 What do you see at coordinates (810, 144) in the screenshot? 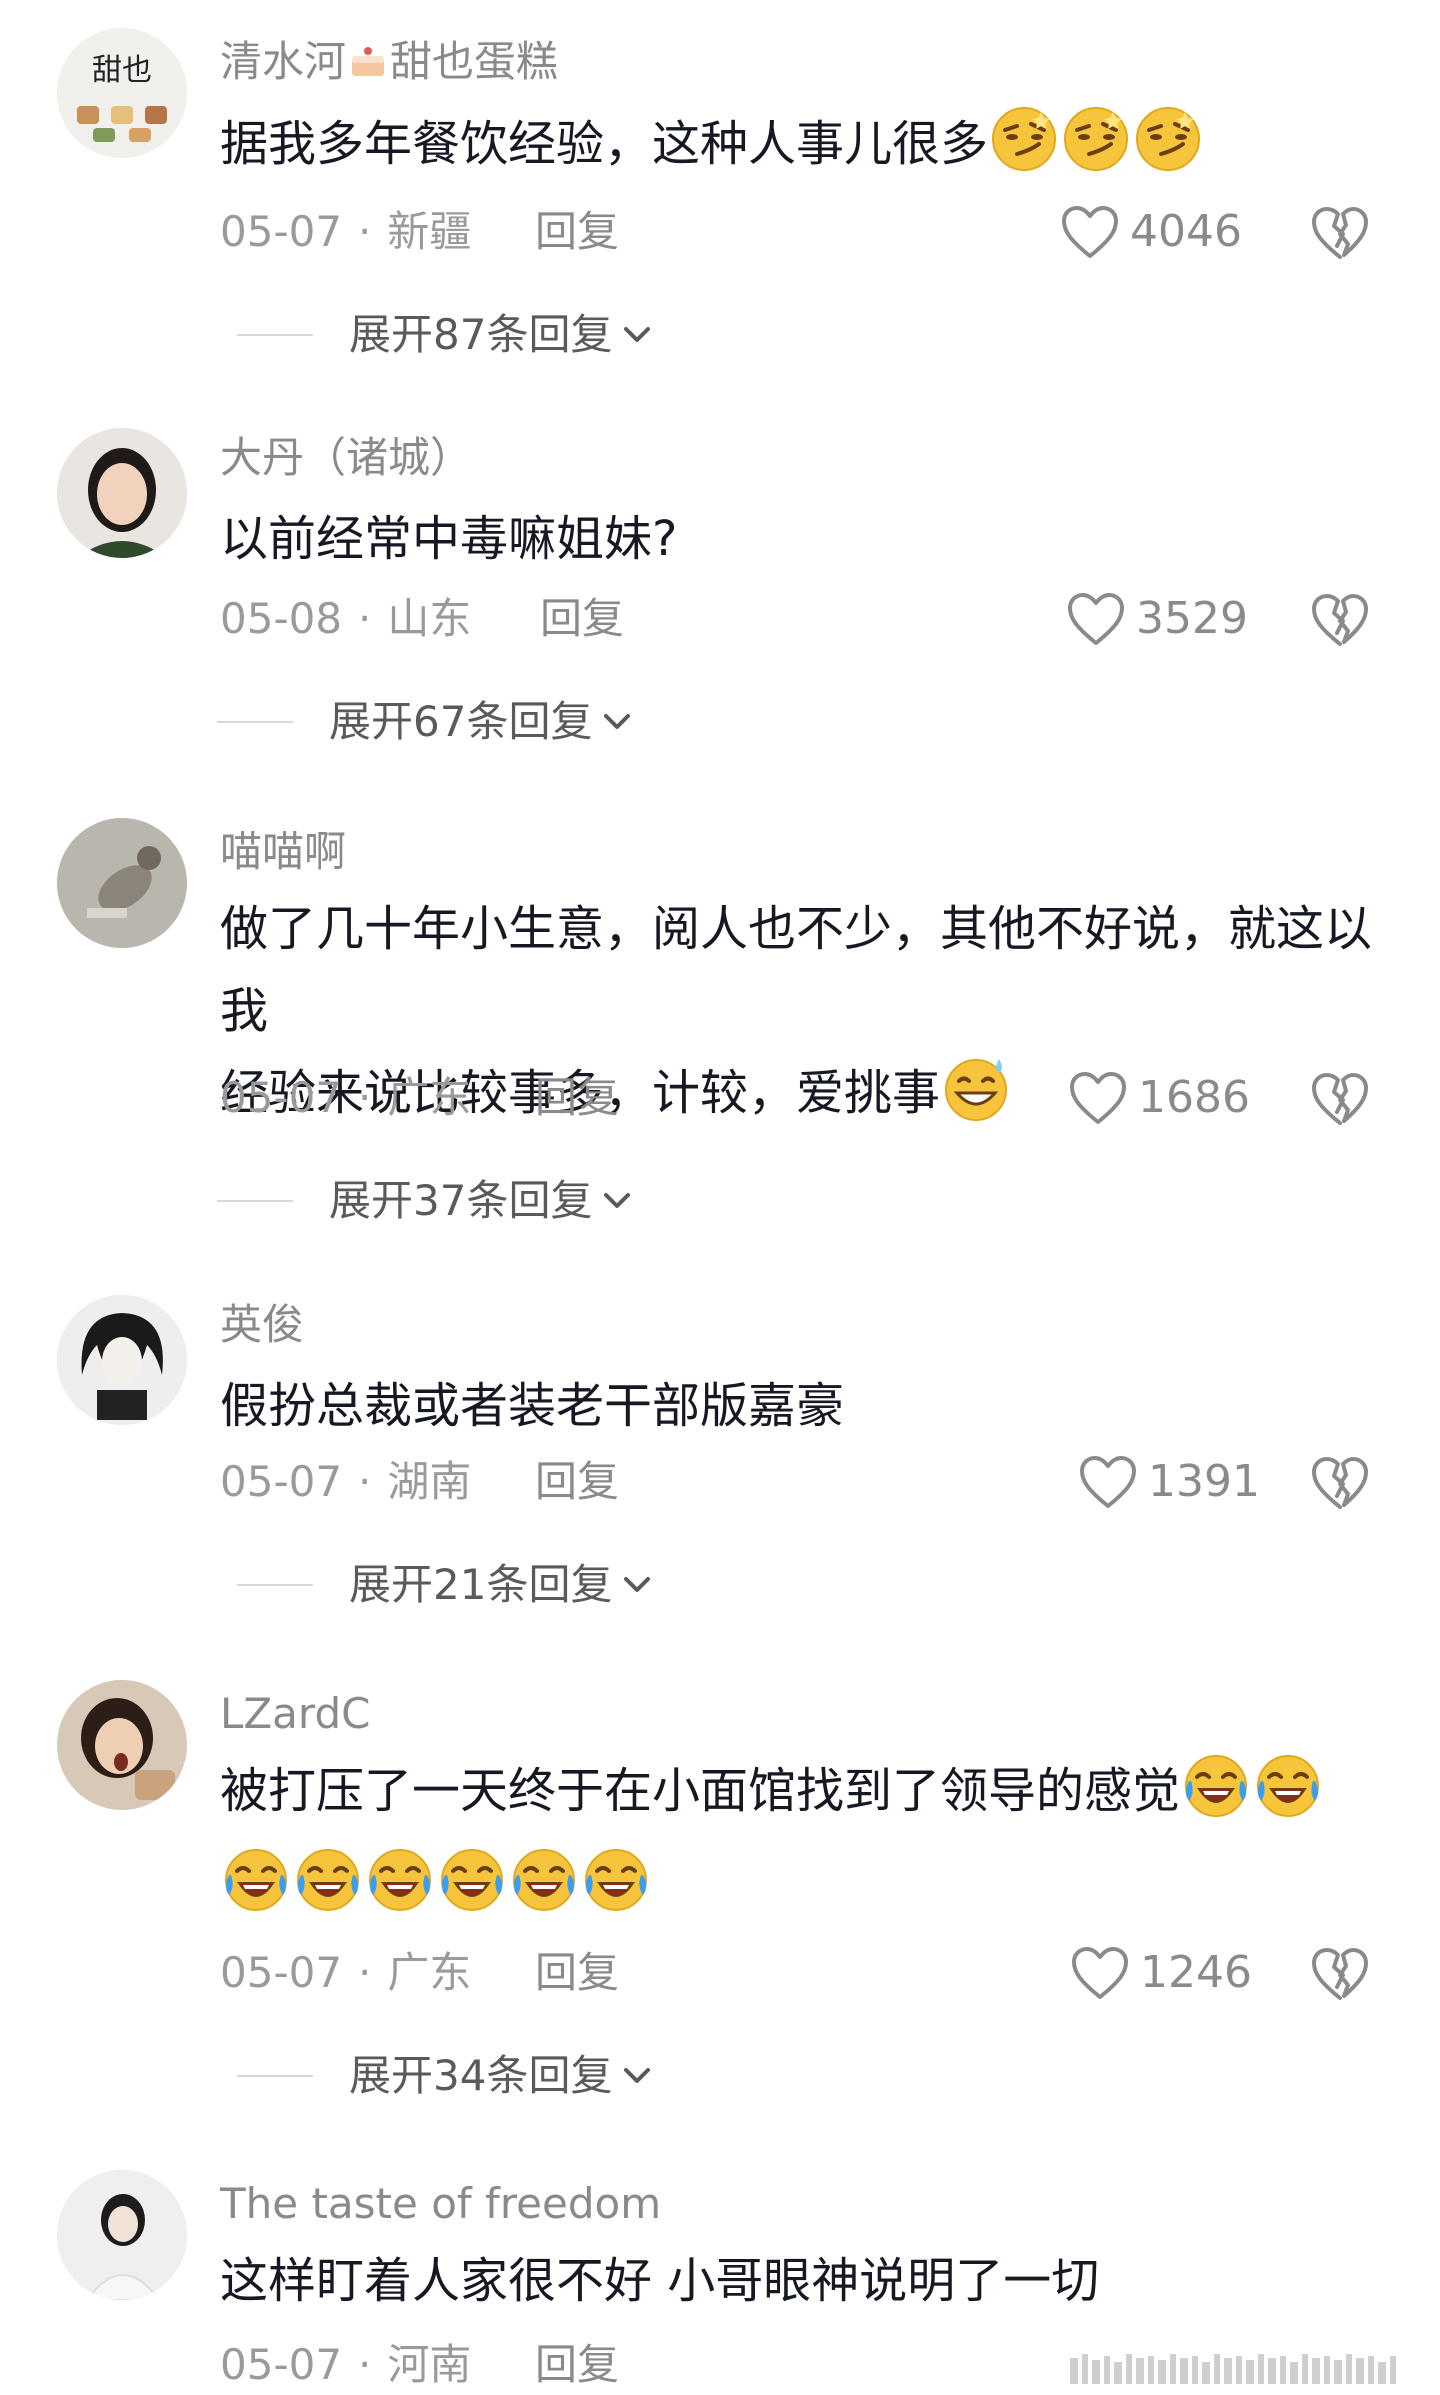
I see `comment-text: 据我多年餐饮经验，这种人事儿很多` at bounding box center [810, 144].